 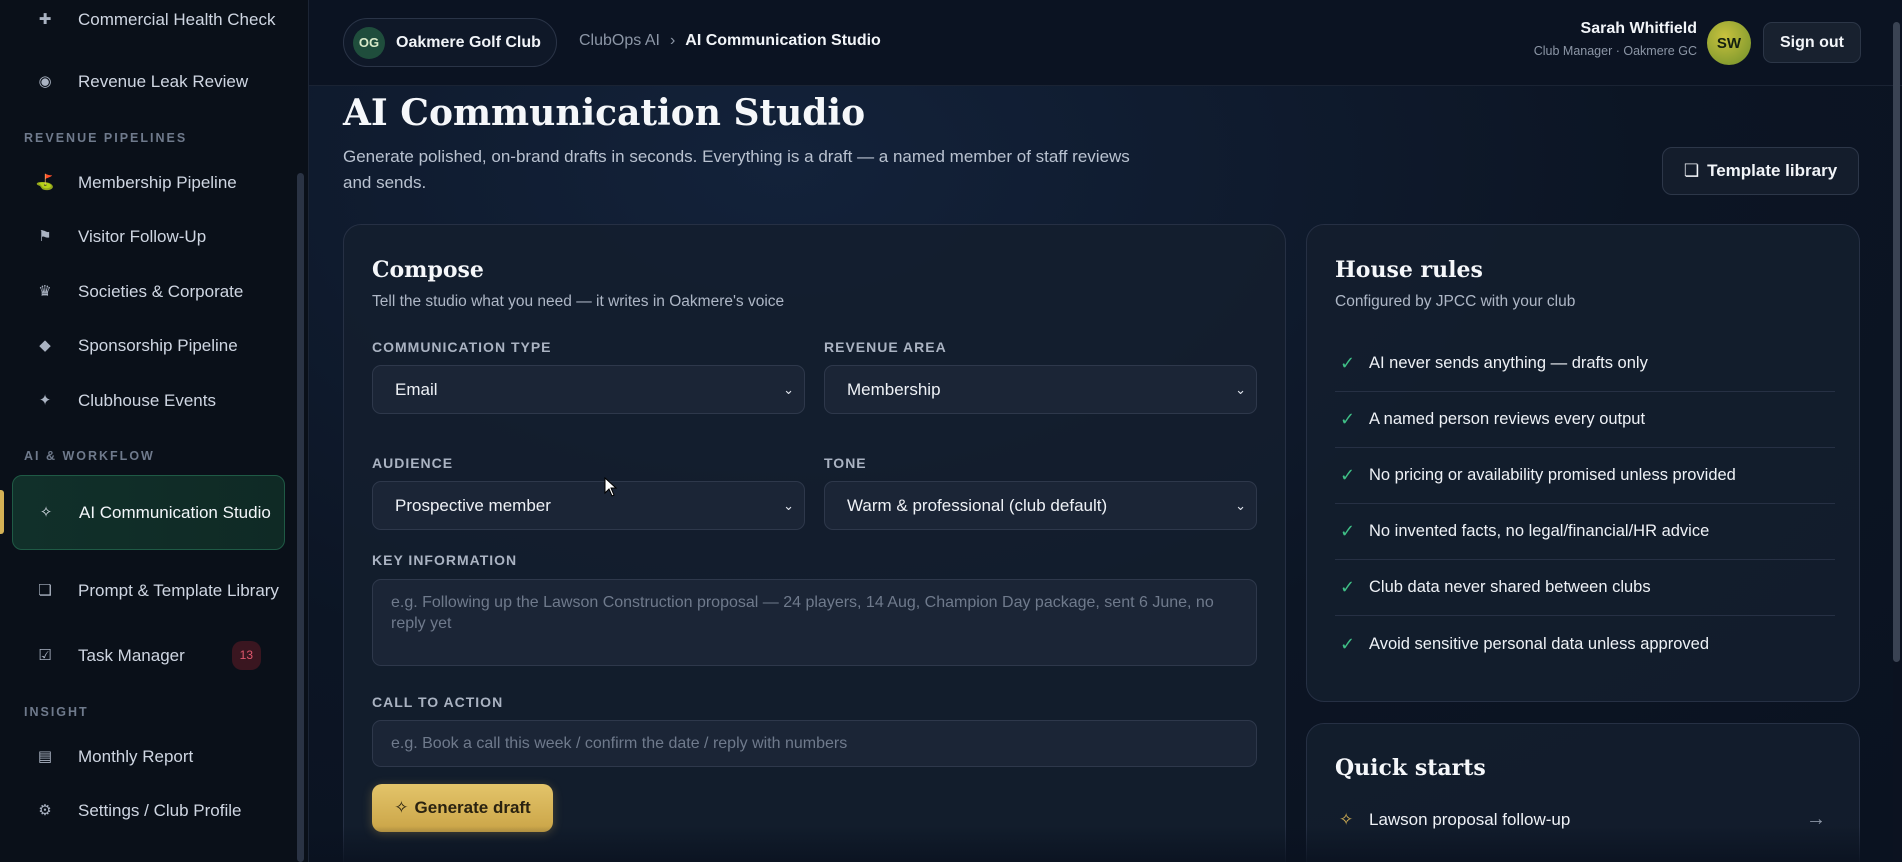 I want to click on communication-type-label: COMMUNICATION TYPE, so click(x=462, y=347).